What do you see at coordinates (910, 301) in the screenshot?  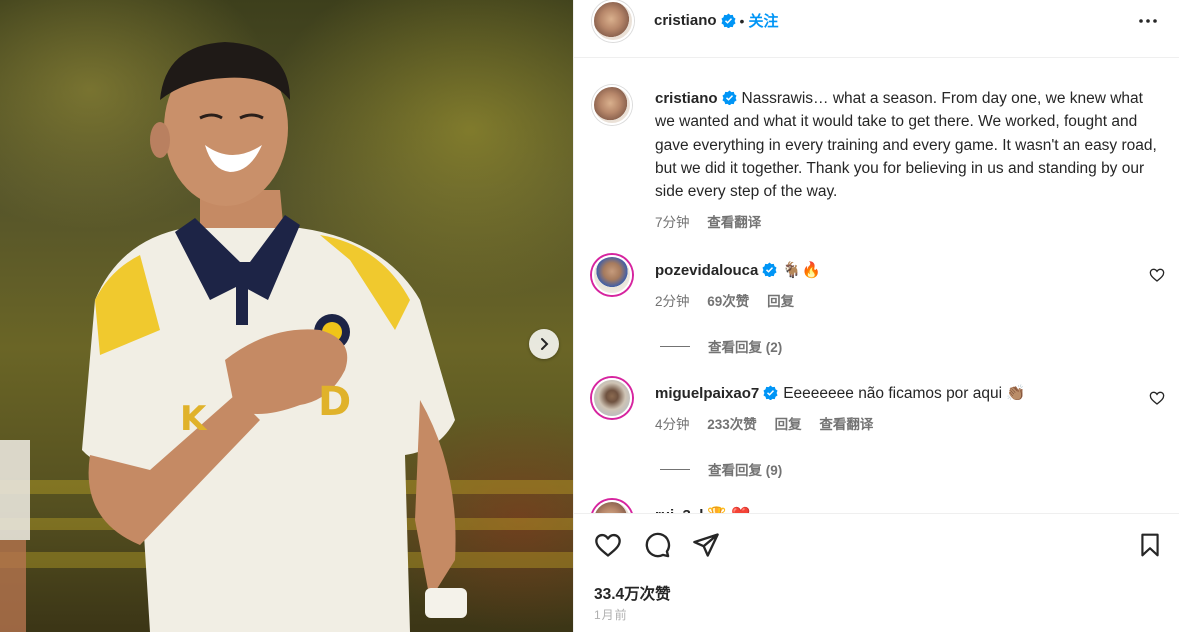 I see `comment-meta: 2分钟 69次赞 回复` at bounding box center [910, 301].